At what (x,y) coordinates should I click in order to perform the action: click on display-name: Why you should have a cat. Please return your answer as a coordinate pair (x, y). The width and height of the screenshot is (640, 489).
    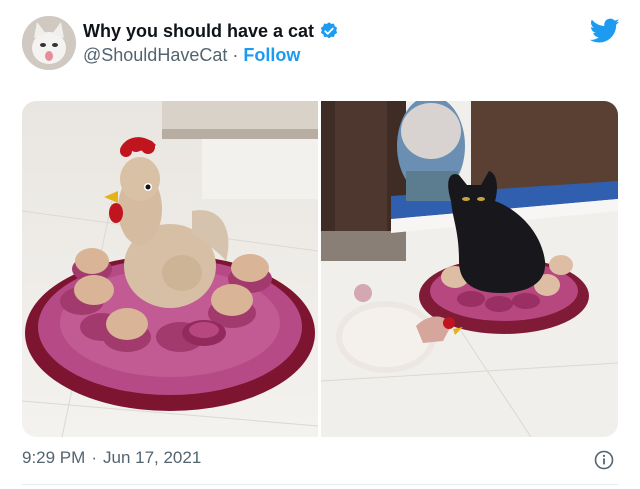
    Looking at the image, I should click on (198, 31).